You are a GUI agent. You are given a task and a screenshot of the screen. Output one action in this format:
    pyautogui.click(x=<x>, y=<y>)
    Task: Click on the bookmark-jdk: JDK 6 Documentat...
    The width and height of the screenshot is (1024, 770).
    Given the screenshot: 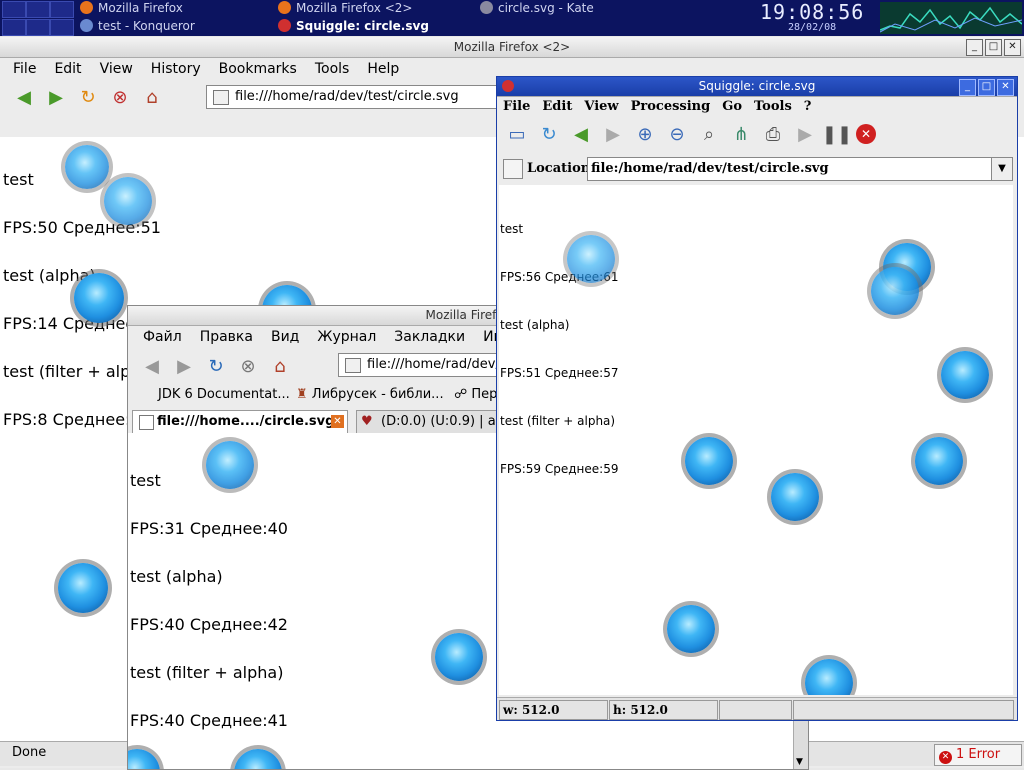 What is the action you would take?
    pyautogui.click(x=224, y=395)
    